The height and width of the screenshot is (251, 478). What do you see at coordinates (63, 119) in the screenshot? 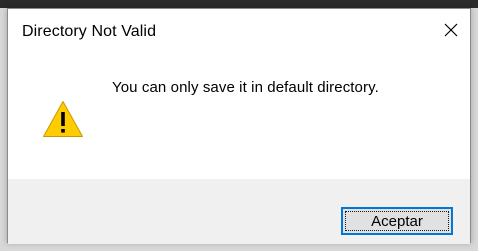
I see `warning-icon` at bounding box center [63, 119].